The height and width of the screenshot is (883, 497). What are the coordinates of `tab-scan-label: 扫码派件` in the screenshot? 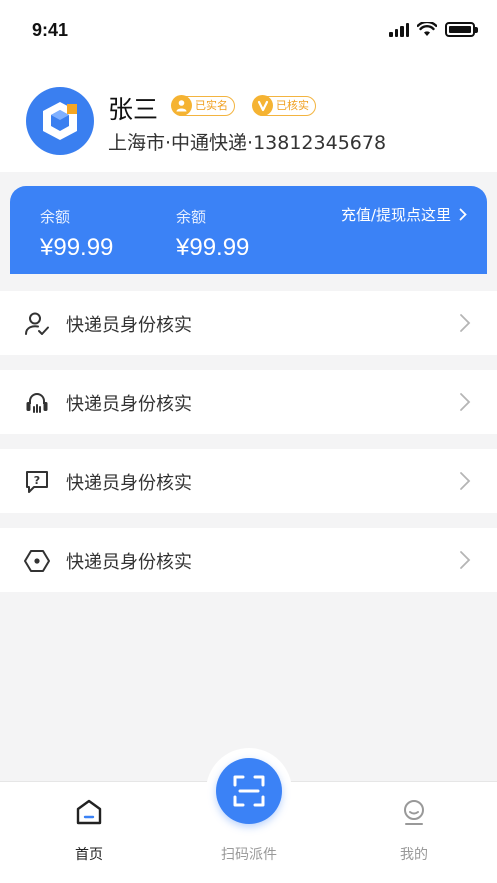 It's located at (249, 855).